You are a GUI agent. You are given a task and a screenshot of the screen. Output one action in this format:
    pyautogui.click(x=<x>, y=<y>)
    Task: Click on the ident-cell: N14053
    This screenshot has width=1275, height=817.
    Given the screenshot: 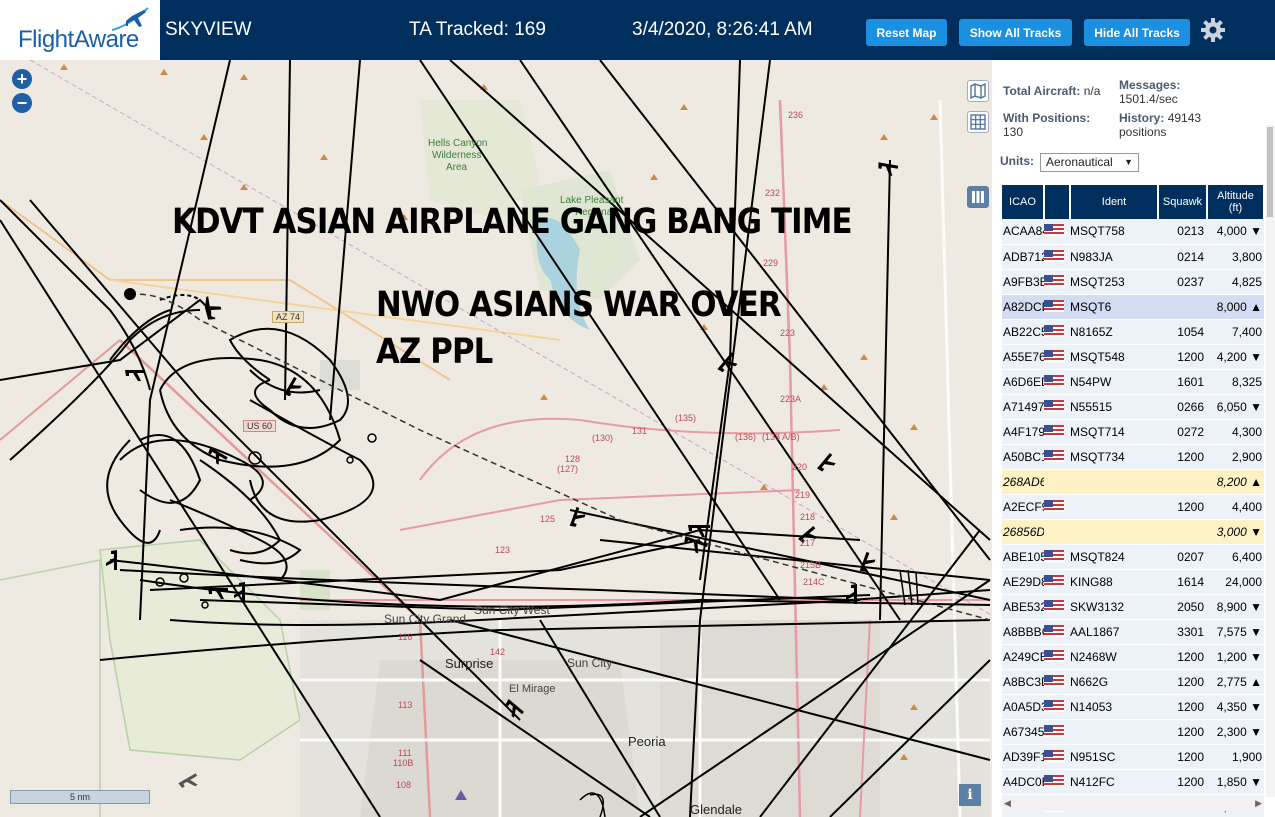 What is the action you would take?
    pyautogui.click(x=1114, y=707)
    